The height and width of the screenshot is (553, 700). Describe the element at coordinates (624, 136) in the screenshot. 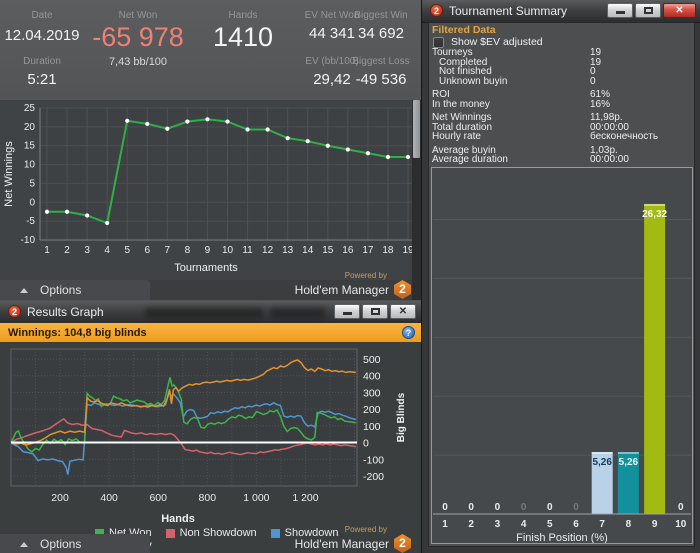

I see `summary-row-value: бесконечность` at that location.